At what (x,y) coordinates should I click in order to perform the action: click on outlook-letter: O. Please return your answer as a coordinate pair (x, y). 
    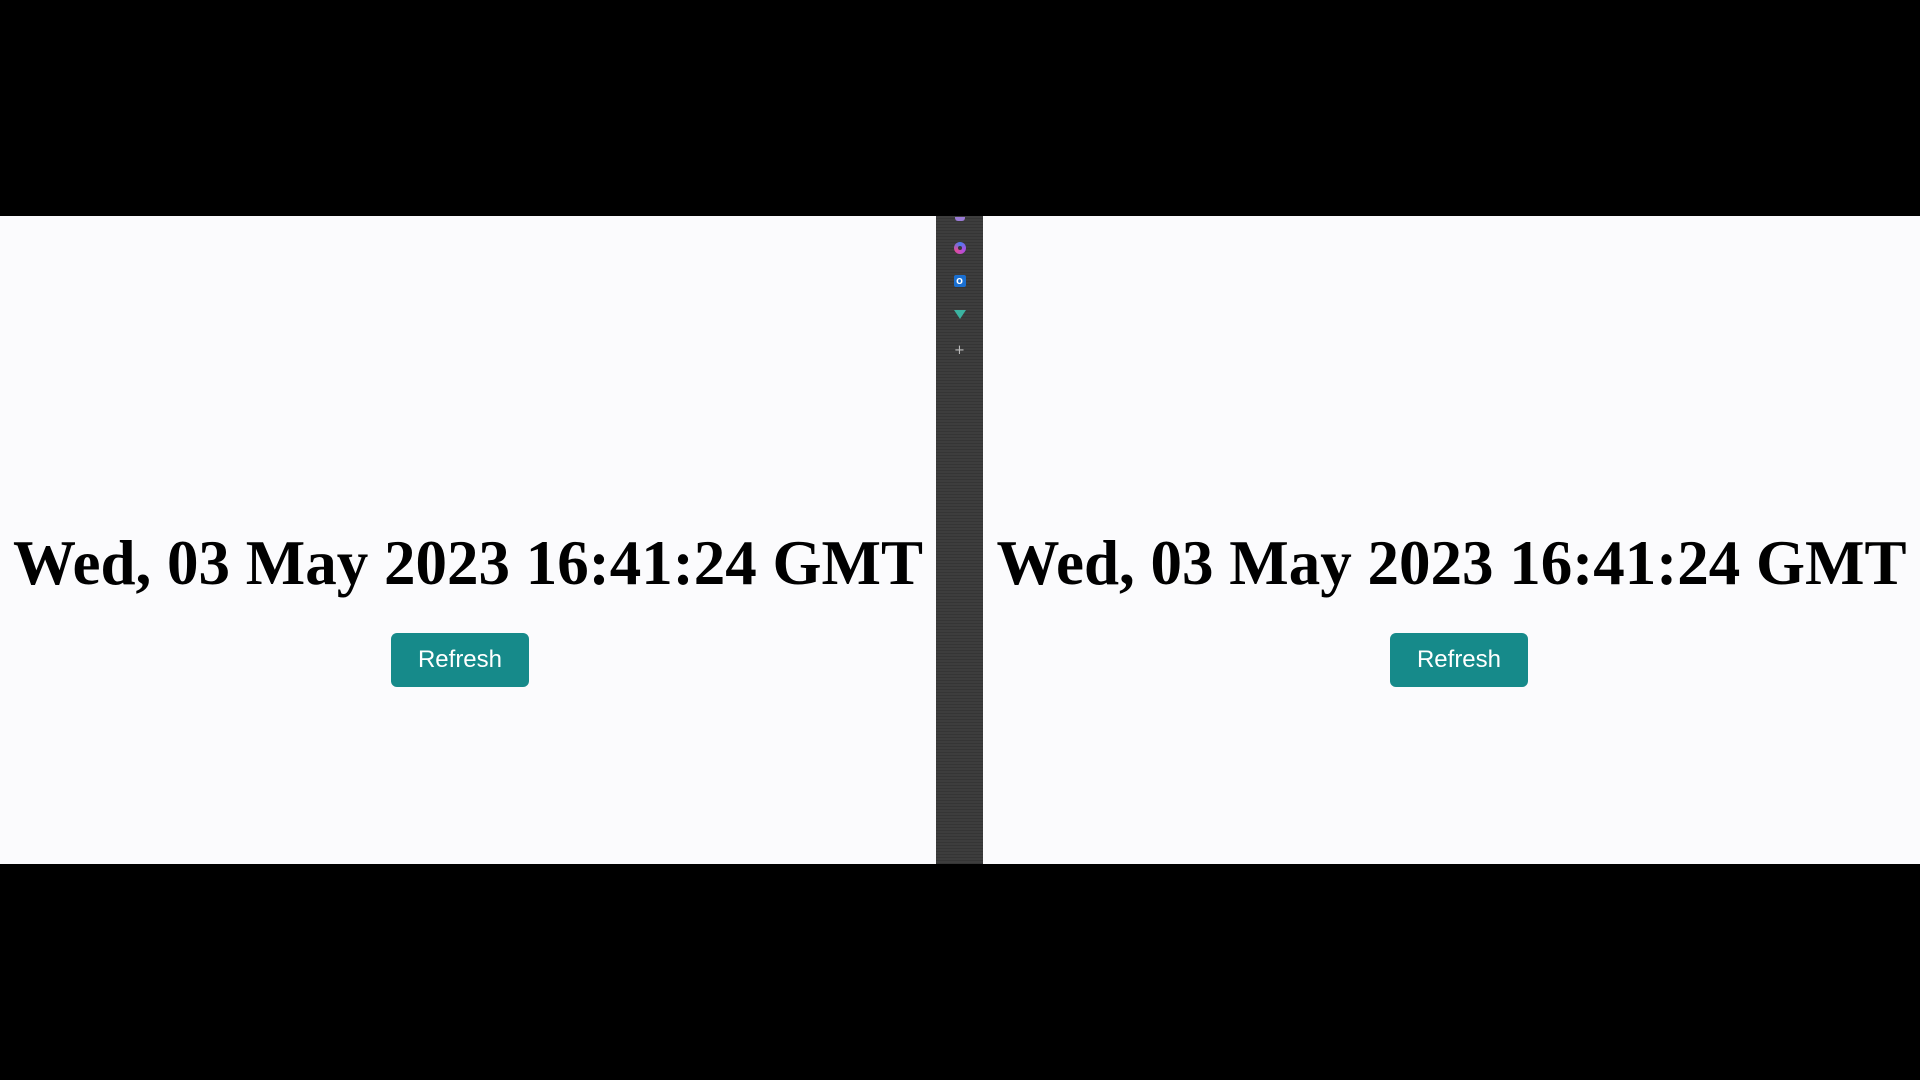
    Looking at the image, I should click on (959, 281).